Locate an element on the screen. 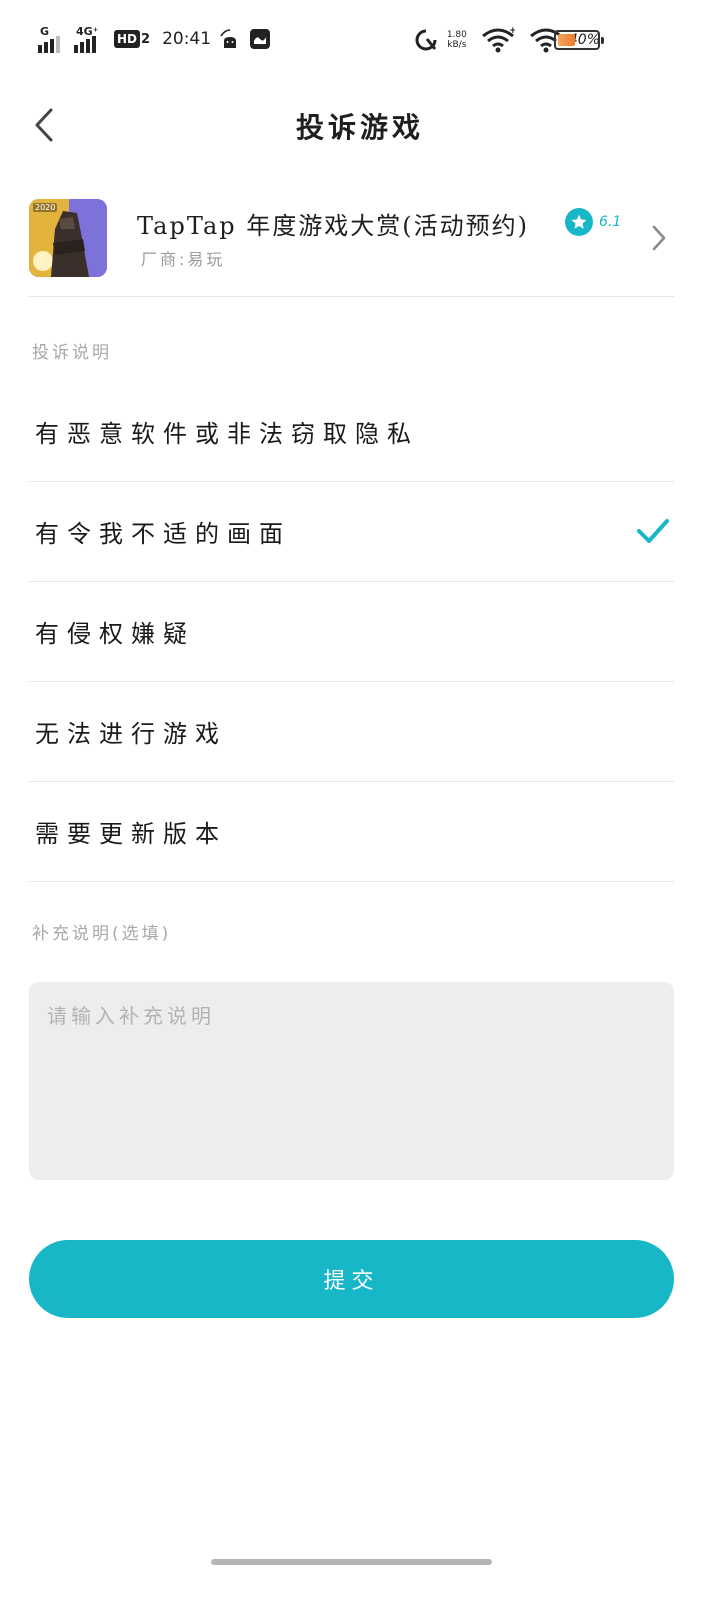 The width and height of the screenshot is (720, 1605). option-label: 有恶意软件或非法窃取隐私 is located at coordinates (227, 434).